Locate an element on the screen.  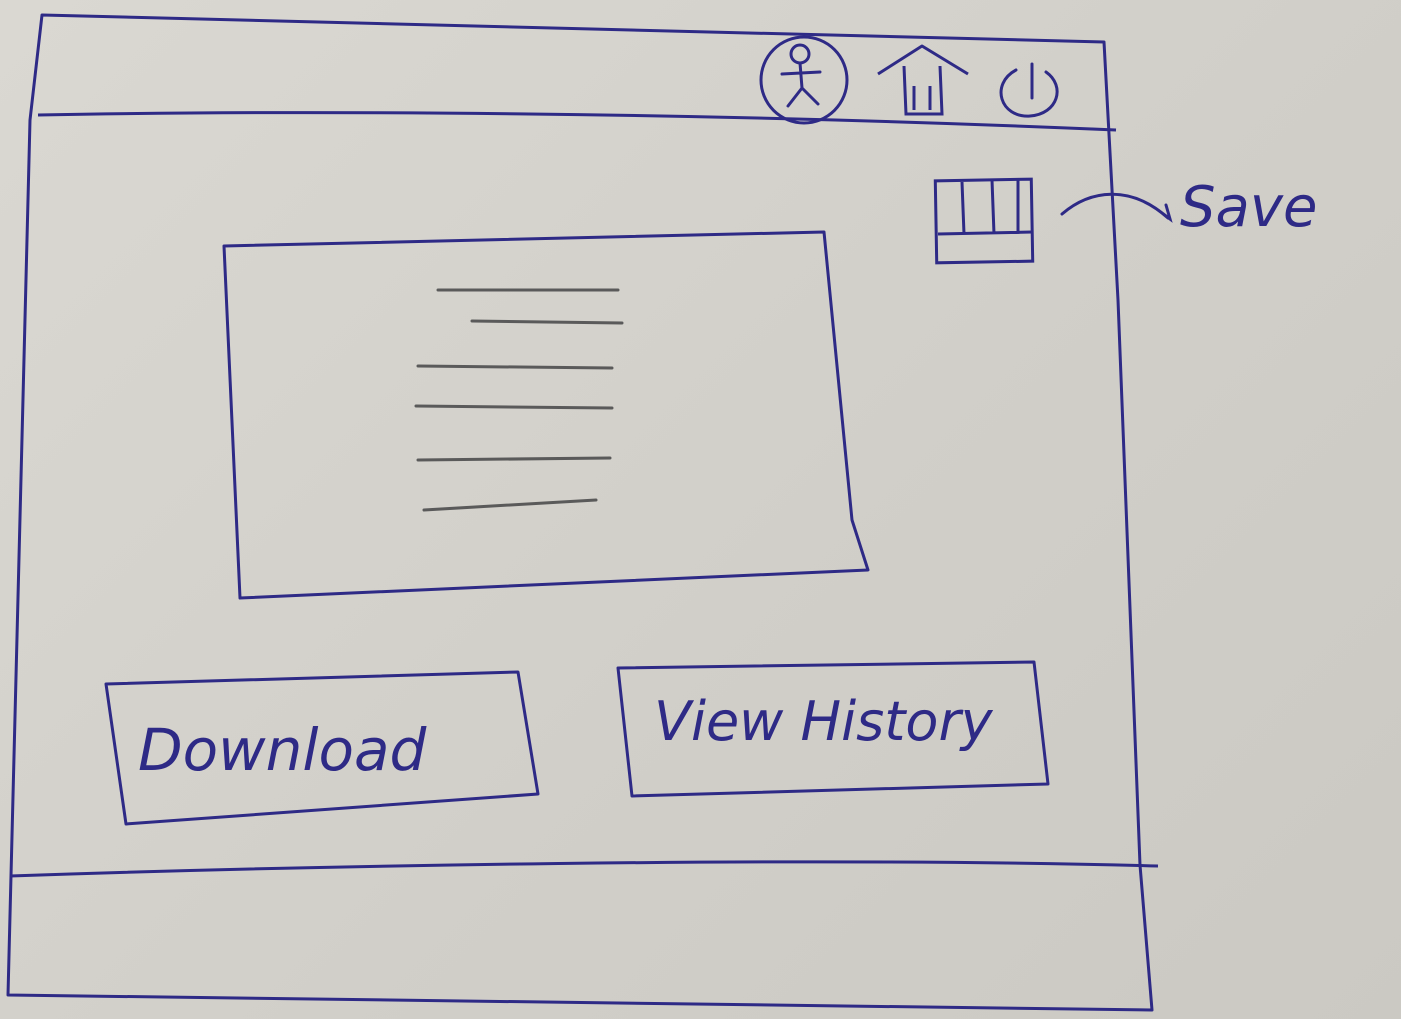
save-annotation-label: Save is located at coordinates (1248, 207).